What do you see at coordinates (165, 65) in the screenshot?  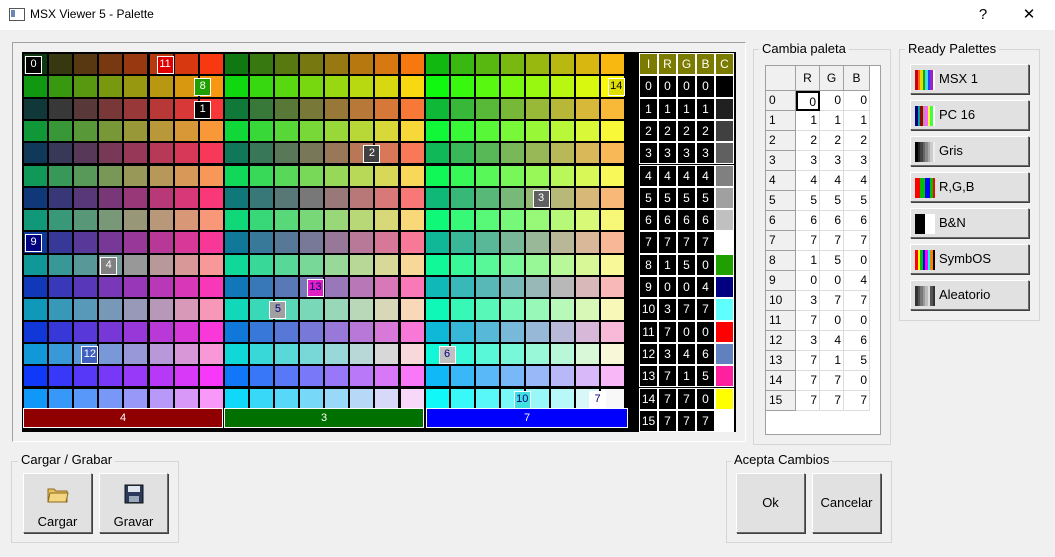 I see `palette-index-marker: 11` at bounding box center [165, 65].